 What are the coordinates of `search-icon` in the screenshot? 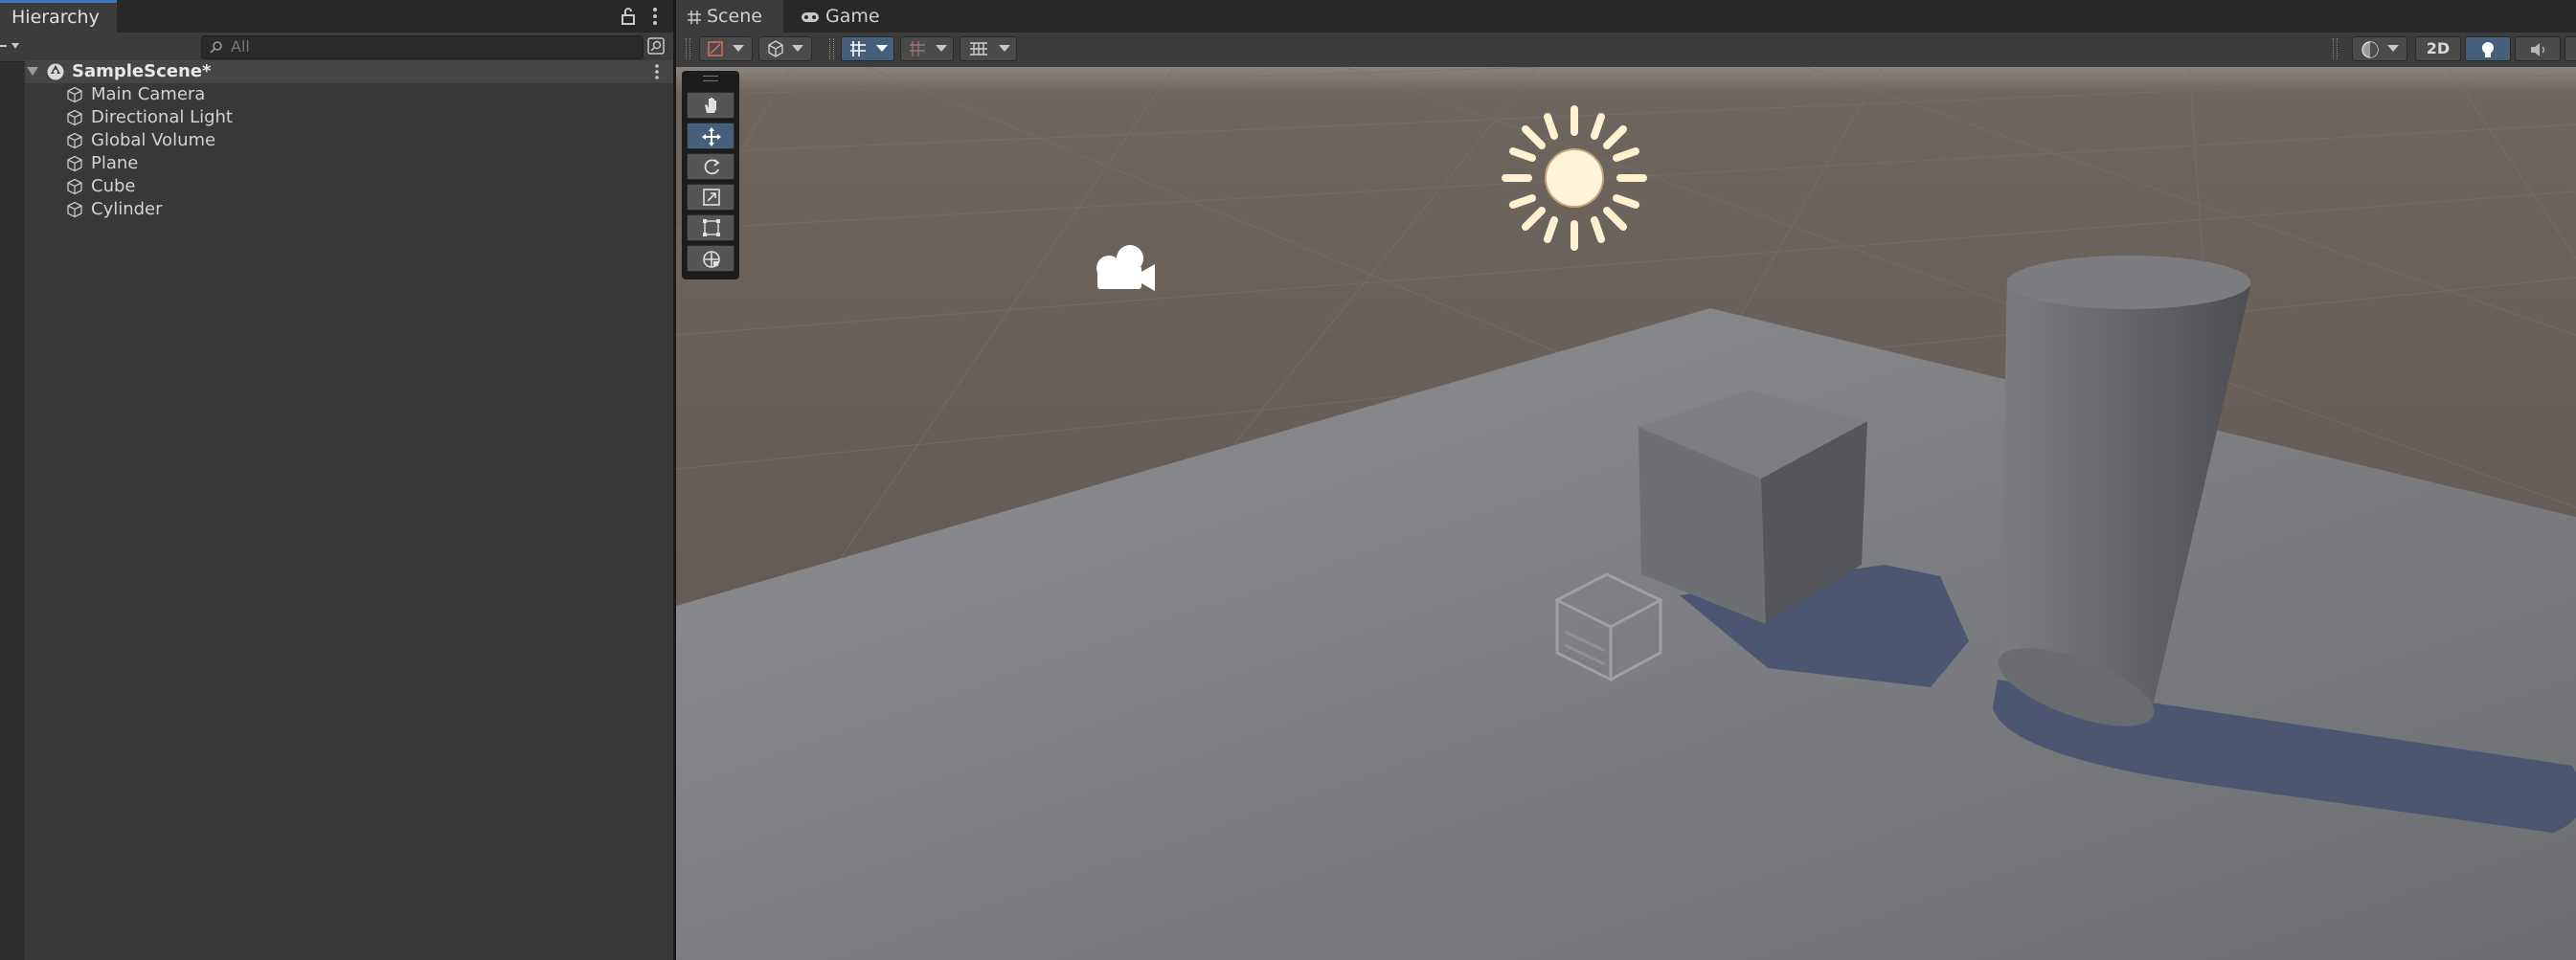 It's located at (216, 47).